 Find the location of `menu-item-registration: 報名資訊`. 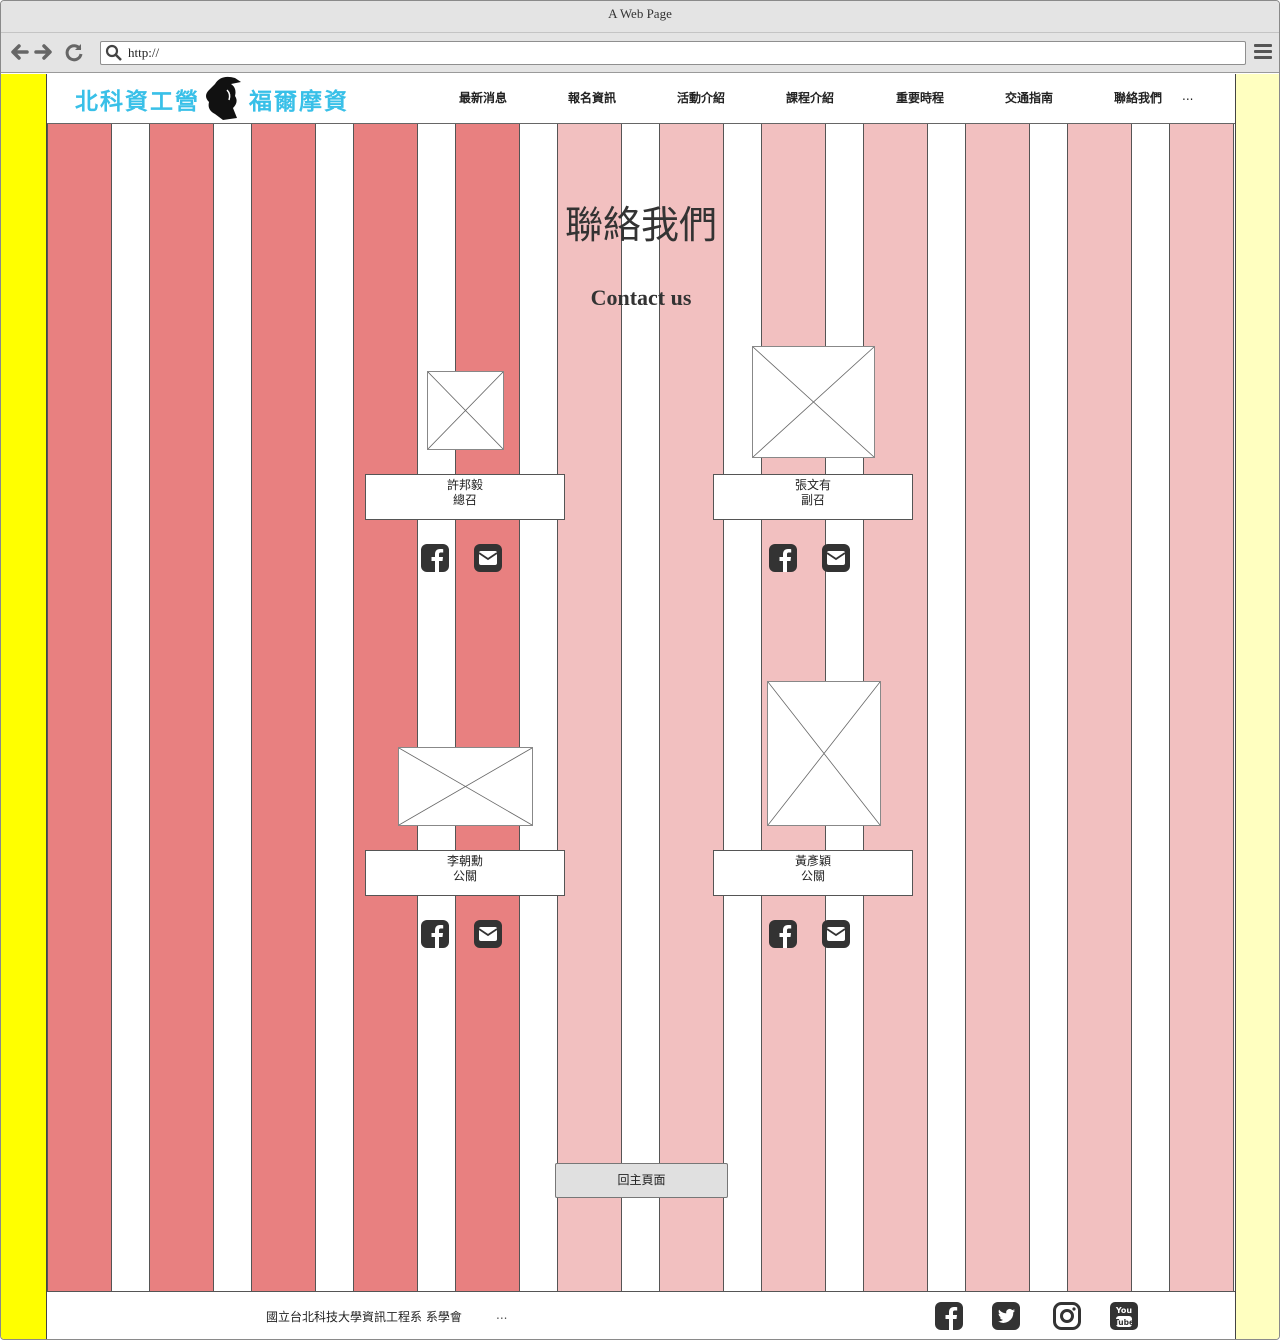

menu-item-registration: 報名資訊 is located at coordinates (592, 97).